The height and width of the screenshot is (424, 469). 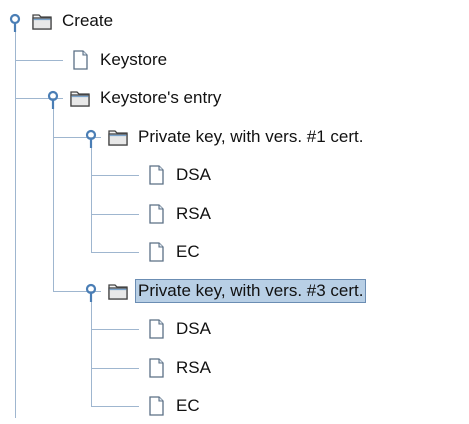 What do you see at coordinates (161, 97) in the screenshot?
I see `tree-node-label: Keystore's entry` at bounding box center [161, 97].